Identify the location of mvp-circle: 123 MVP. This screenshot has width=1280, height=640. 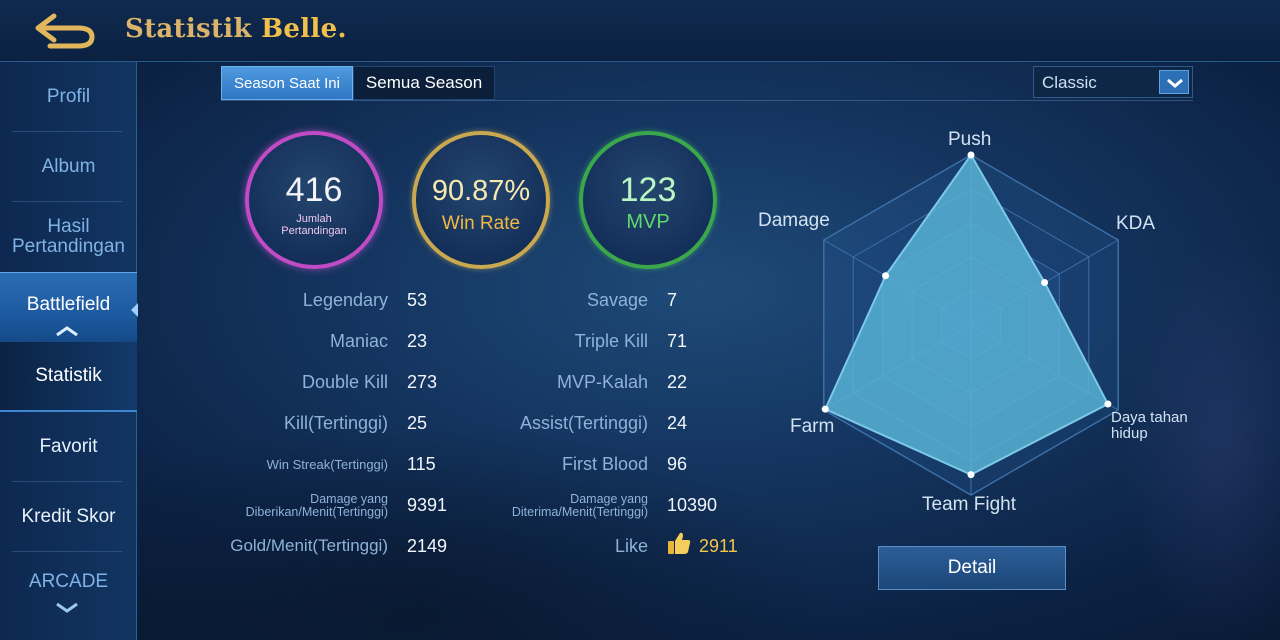
(648, 200).